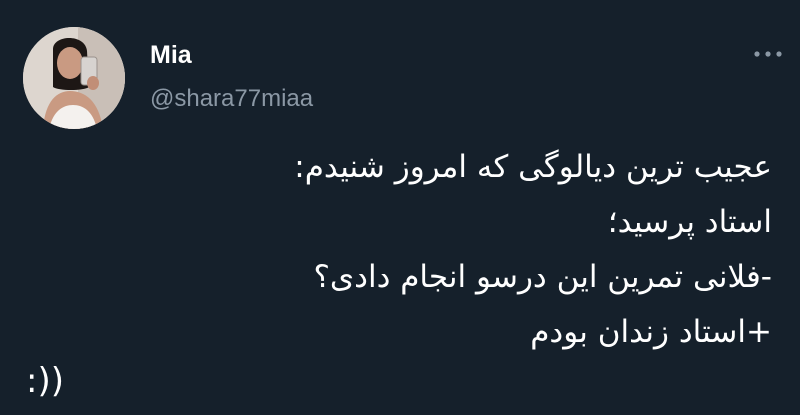 This screenshot has height=415, width=800. I want to click on display-name: Mia, so click(171, 55).